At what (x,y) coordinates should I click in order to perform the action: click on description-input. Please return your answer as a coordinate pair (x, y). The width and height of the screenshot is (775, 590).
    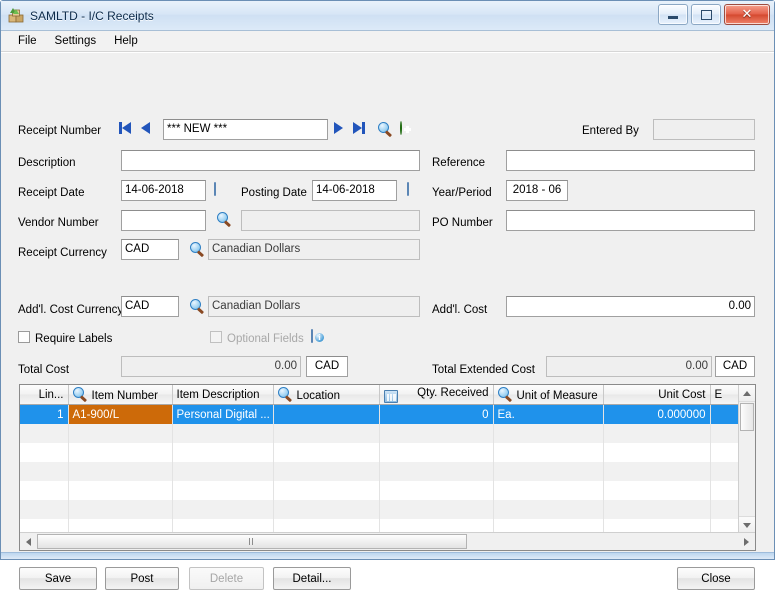
    Looking at the image, I should click on (270, 160).